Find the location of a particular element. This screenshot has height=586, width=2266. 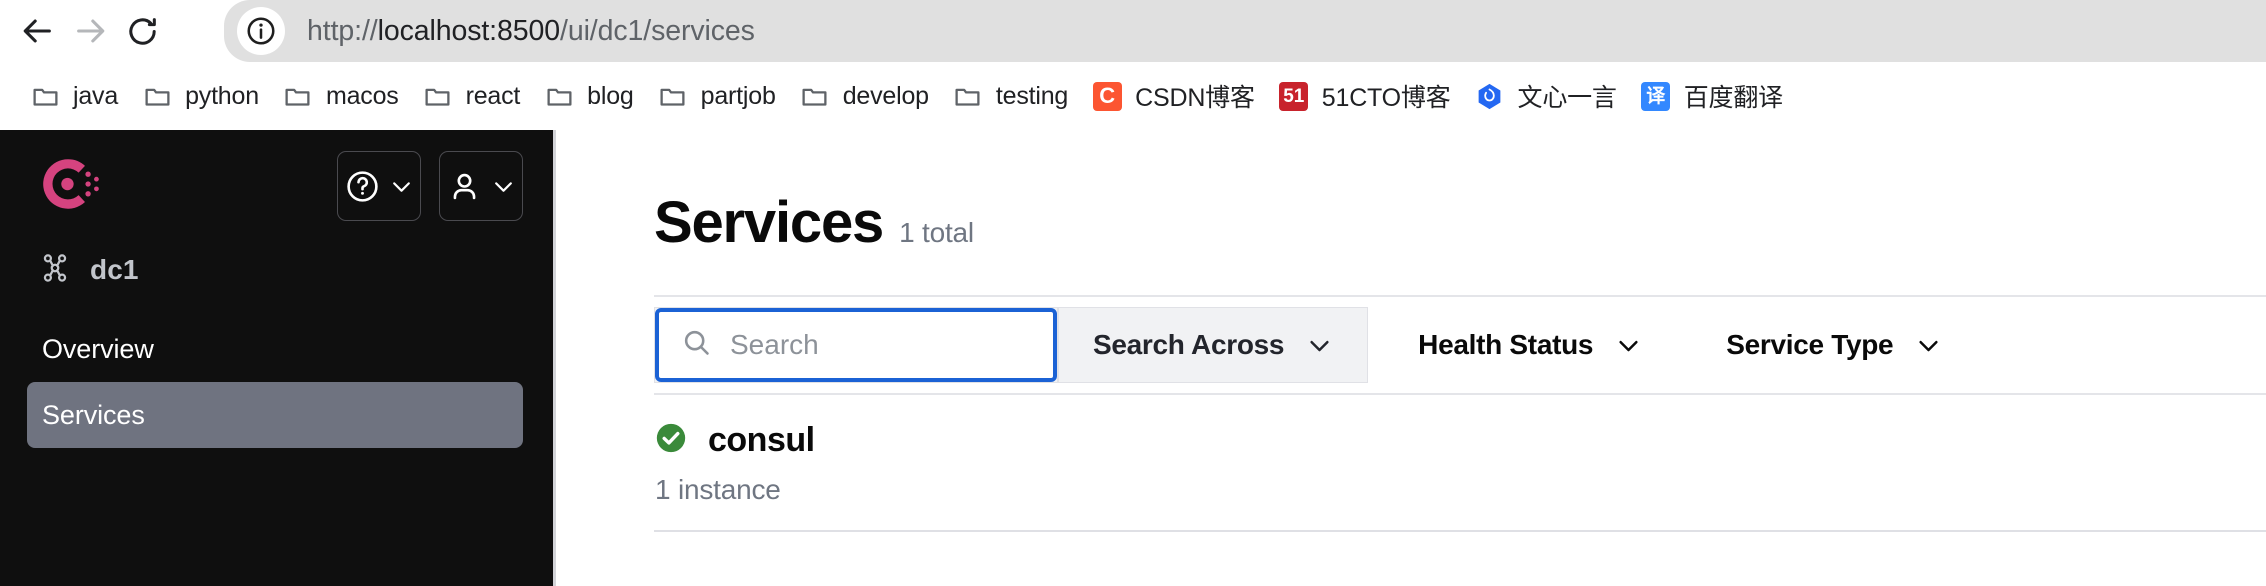

check-circle-icon is located at coordinates (671, 440).